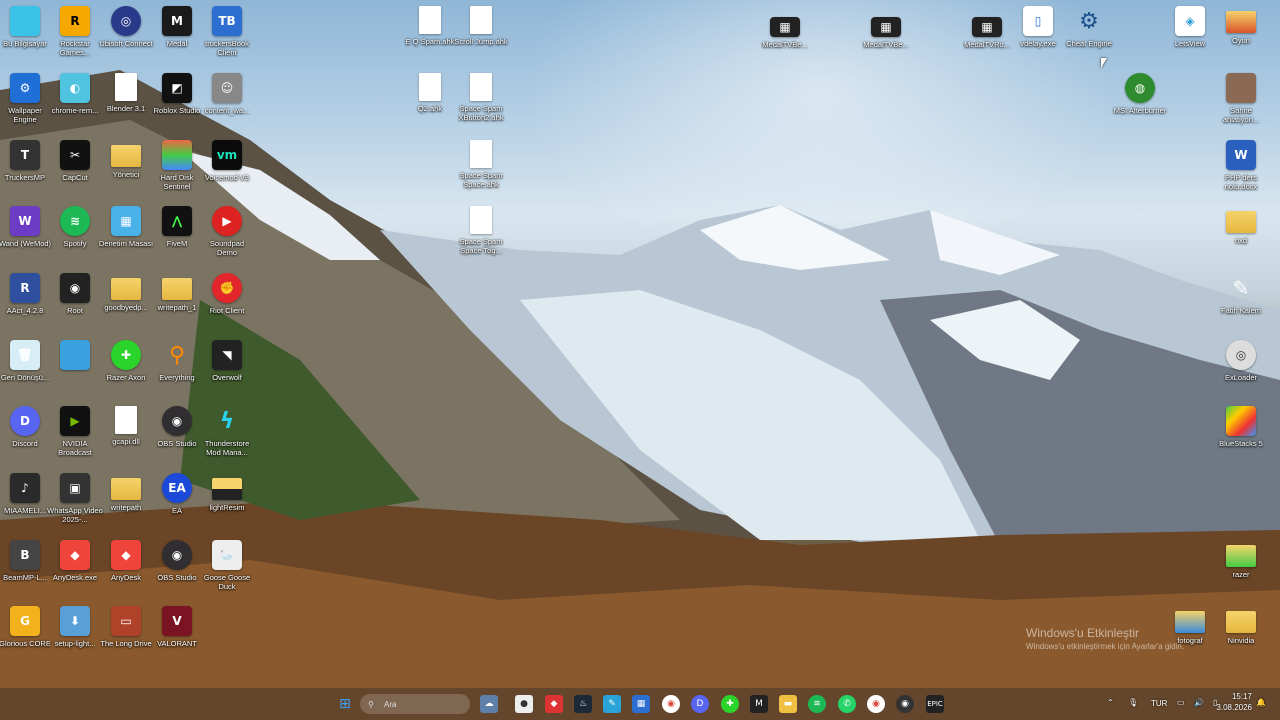 This screenshot has height=720, width=1280. I want to click on desktop-icon-capcut: ✂ CapCut, so click(75, 171).